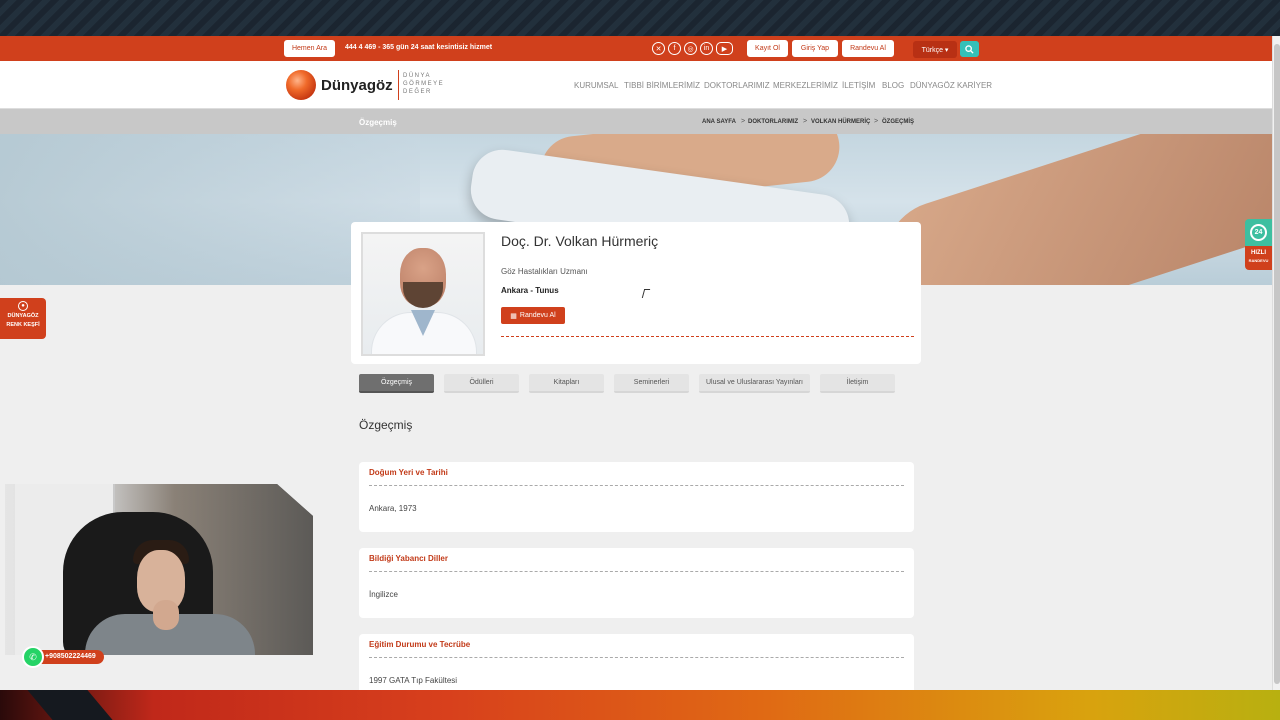 The image size is (1280, 720). What do you see at coordinates (357, 85) in the screenshot?
I see `logo-text: Dünyagöz` at bounding box center [357, 85].